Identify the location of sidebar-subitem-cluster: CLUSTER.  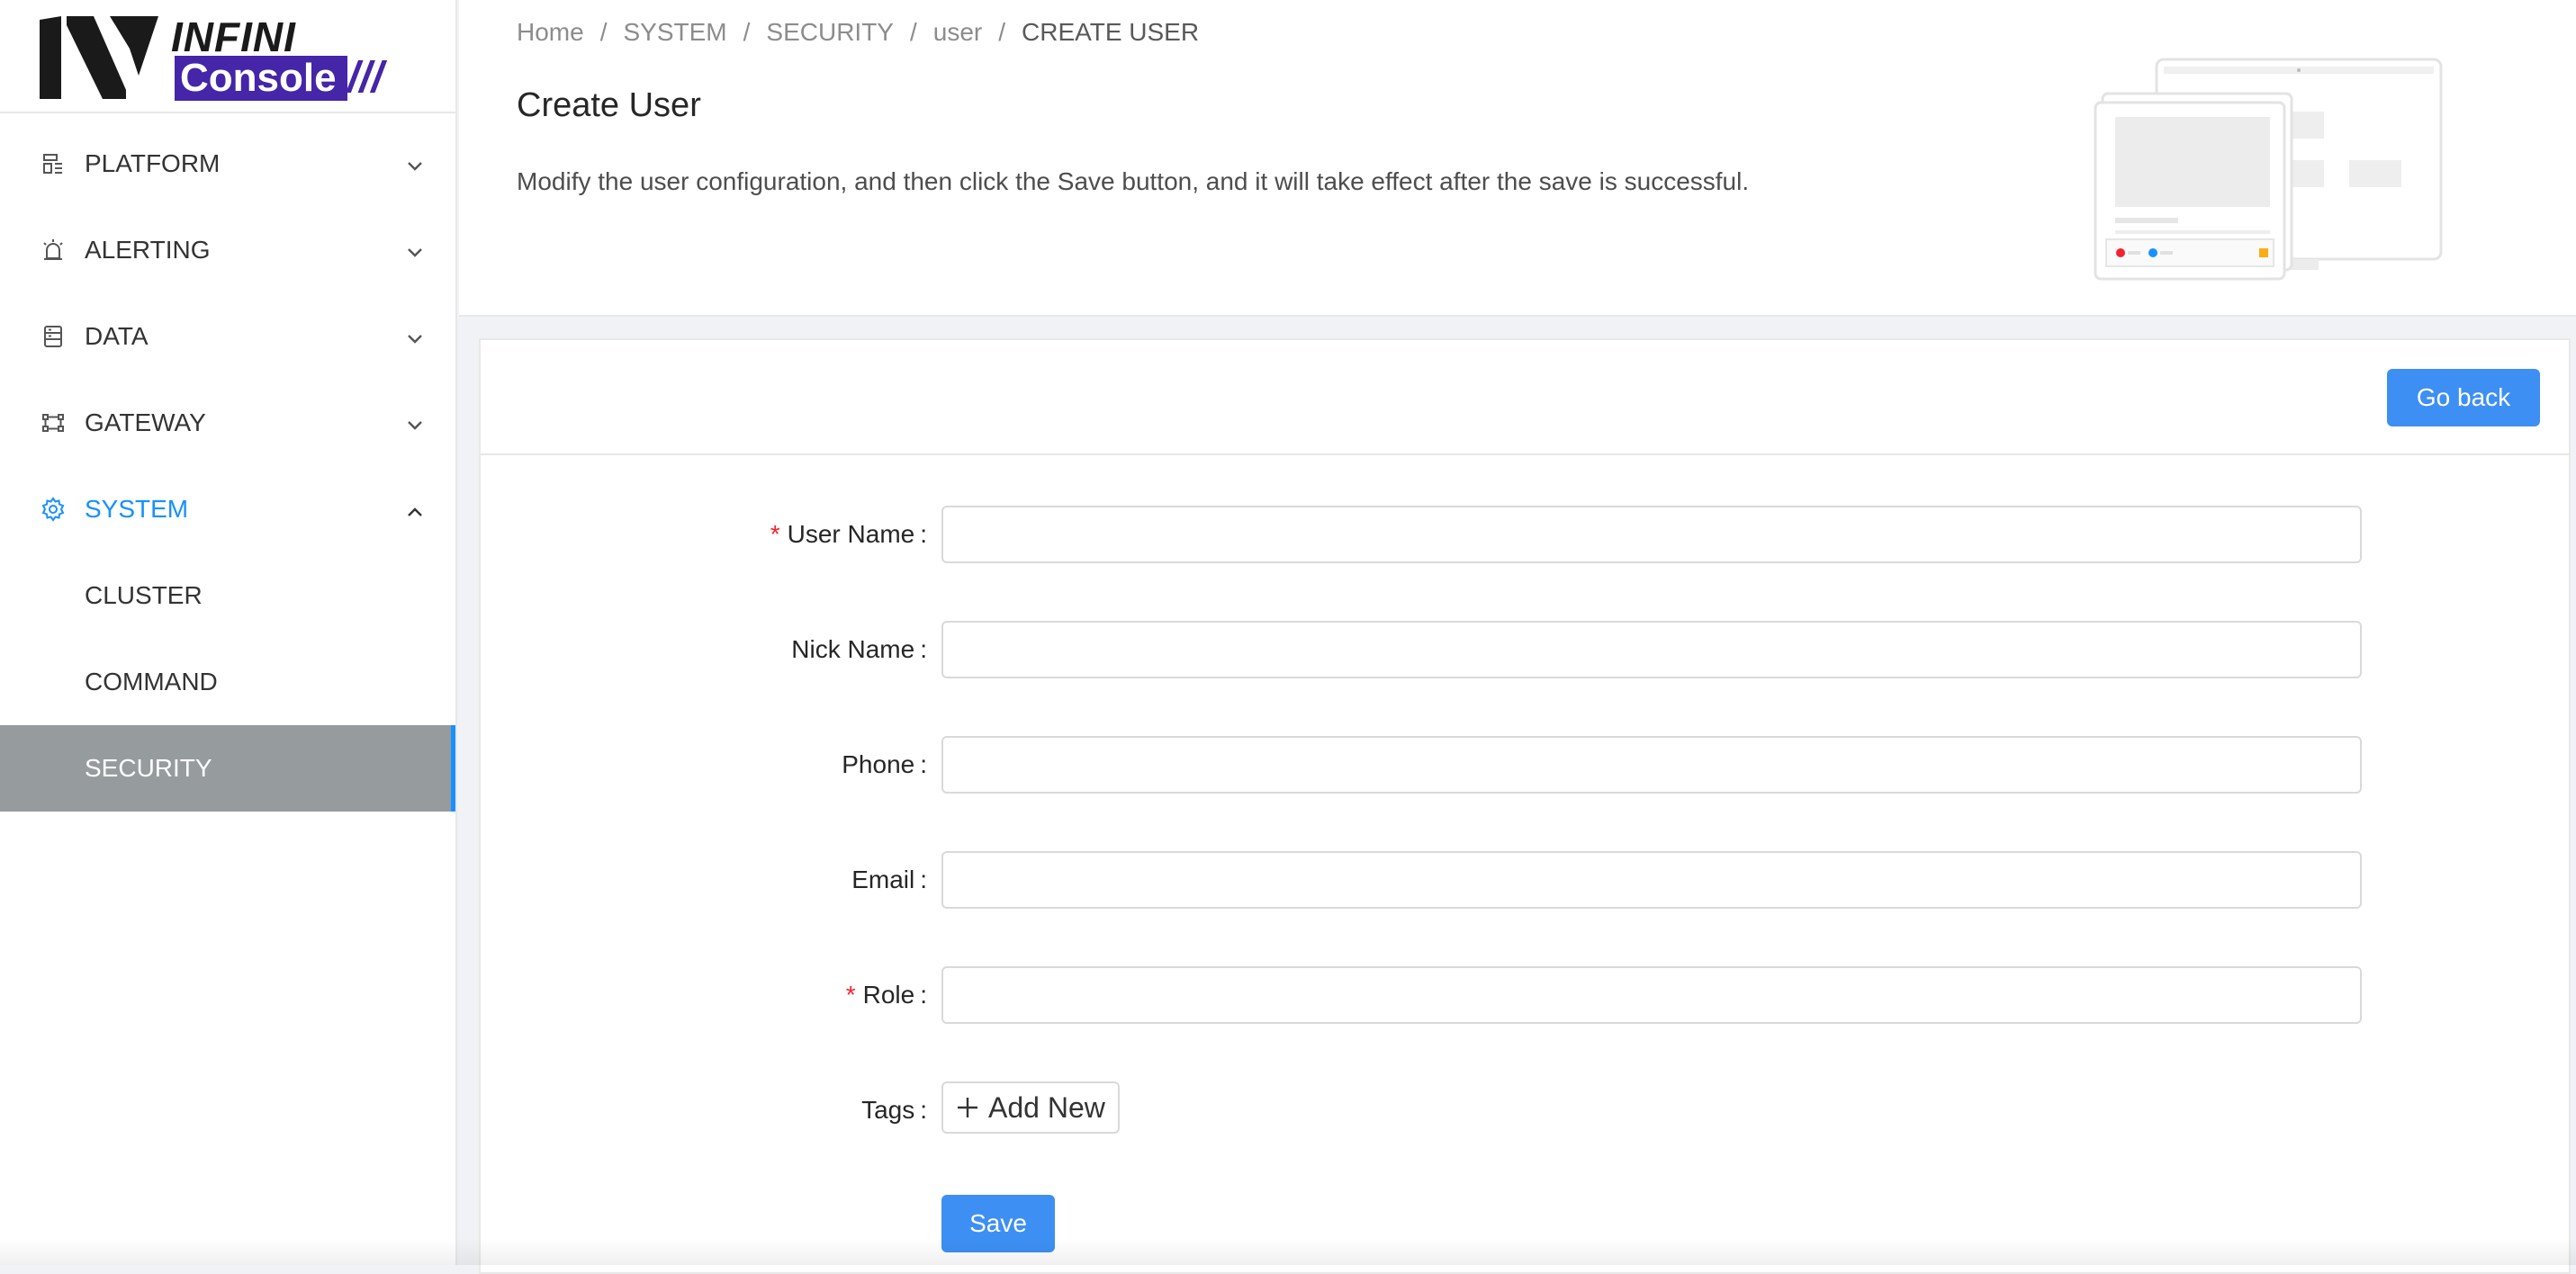
(227, 595).